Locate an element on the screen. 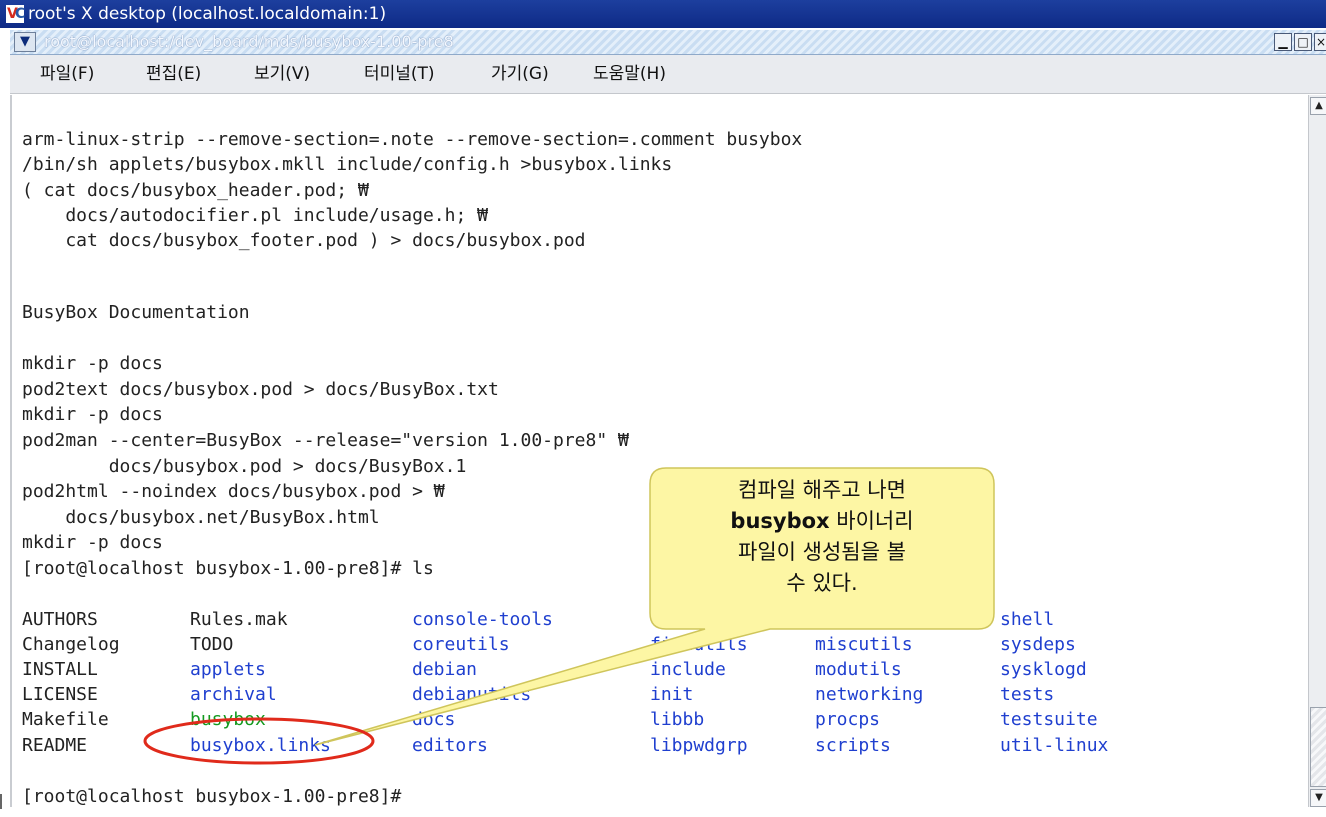  ls-entry: busybox.links is located at coordinates (260, 745).